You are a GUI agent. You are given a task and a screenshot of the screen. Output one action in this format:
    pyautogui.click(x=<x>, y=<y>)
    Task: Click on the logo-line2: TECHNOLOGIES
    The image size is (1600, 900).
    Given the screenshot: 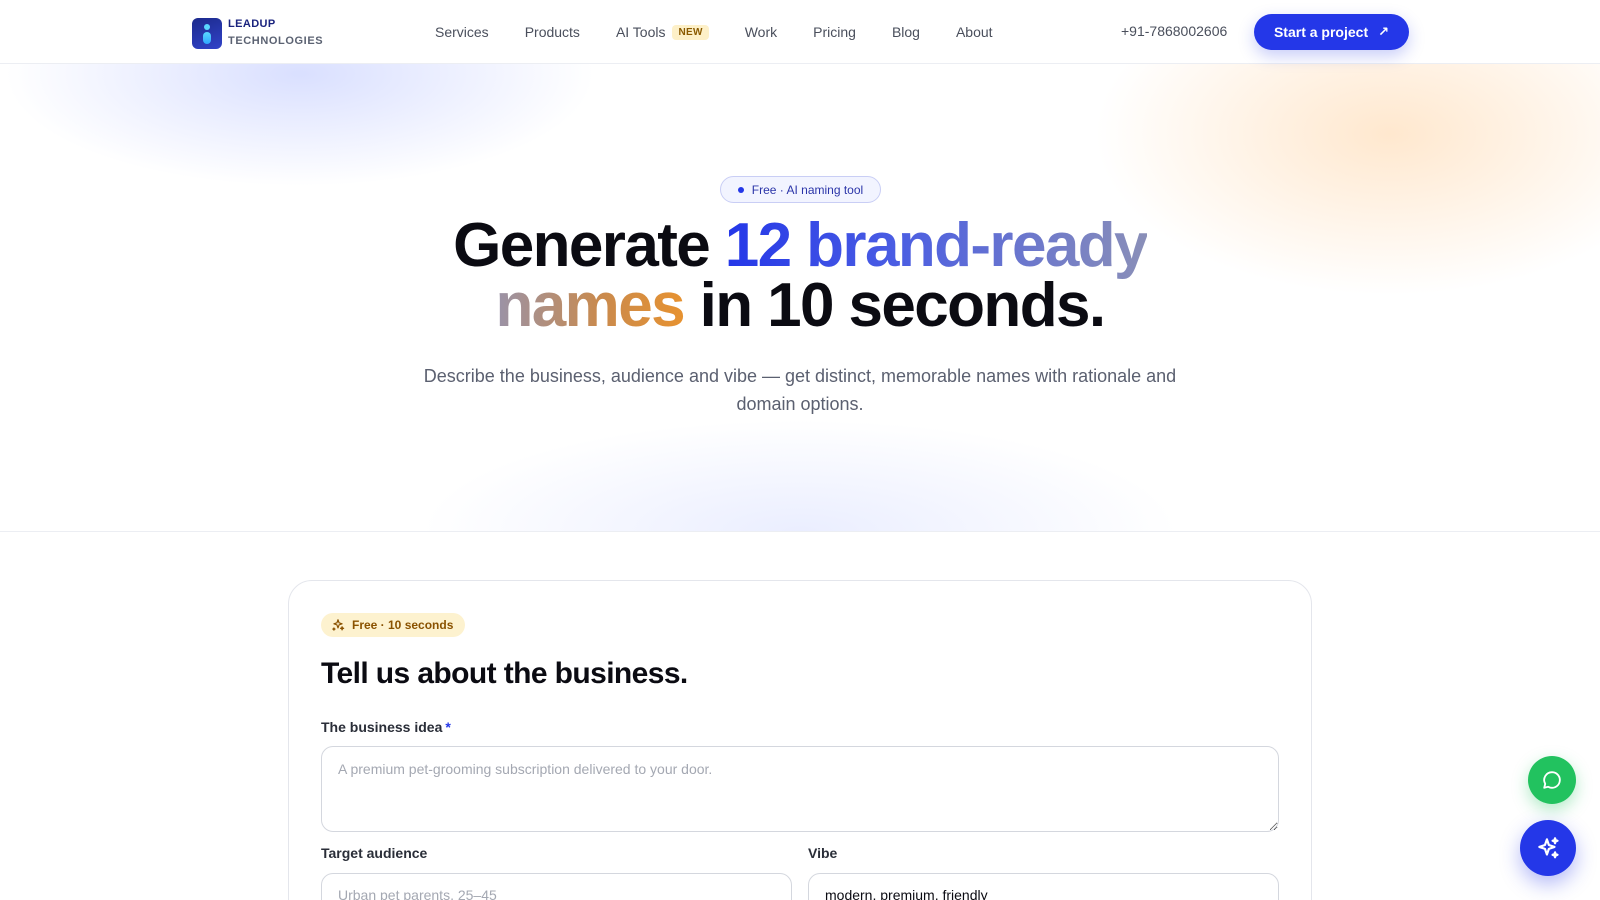 What is the action you would take?
    pyautogui.click(x=276, y=41)
    